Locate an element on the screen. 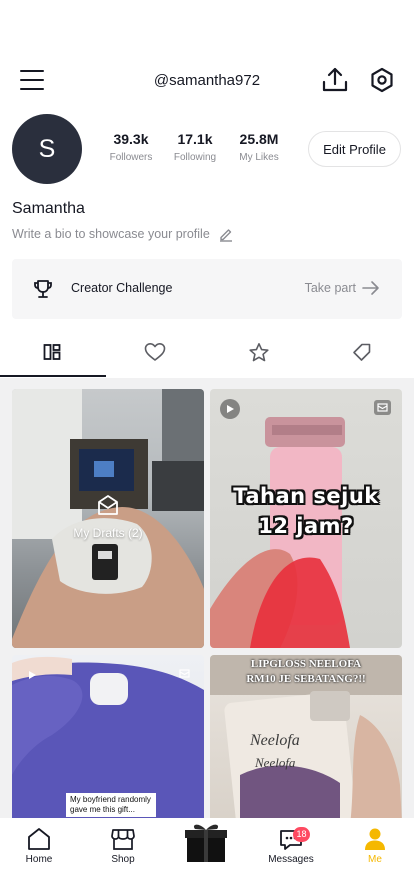 Image resolution: width=414 pixels, height=896 pixels. following-count: 17.1k is located at coordinates (195, 139).